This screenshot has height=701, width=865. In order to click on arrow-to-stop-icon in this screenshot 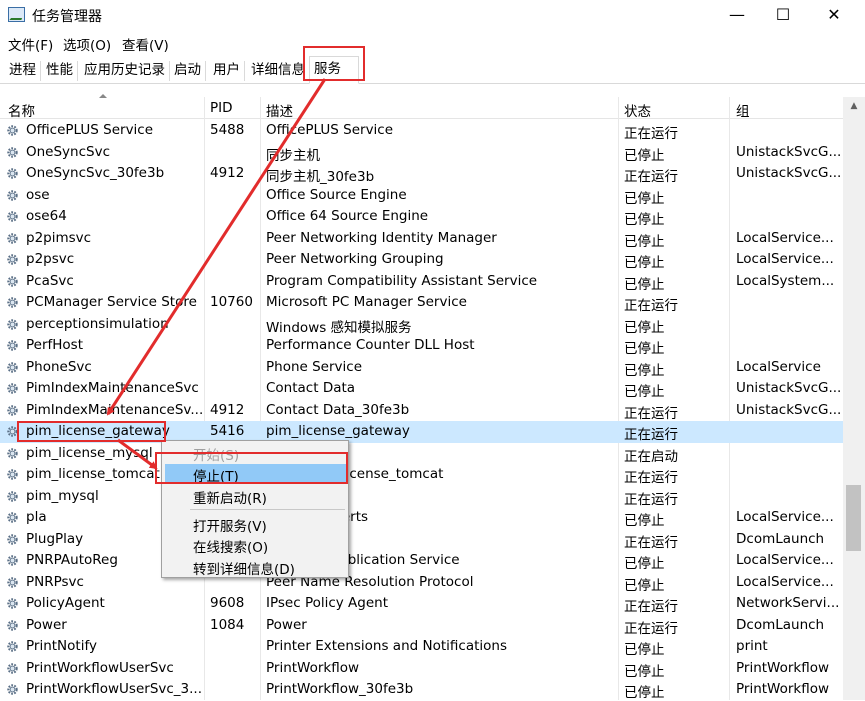, I will do `click(137, 454)`.